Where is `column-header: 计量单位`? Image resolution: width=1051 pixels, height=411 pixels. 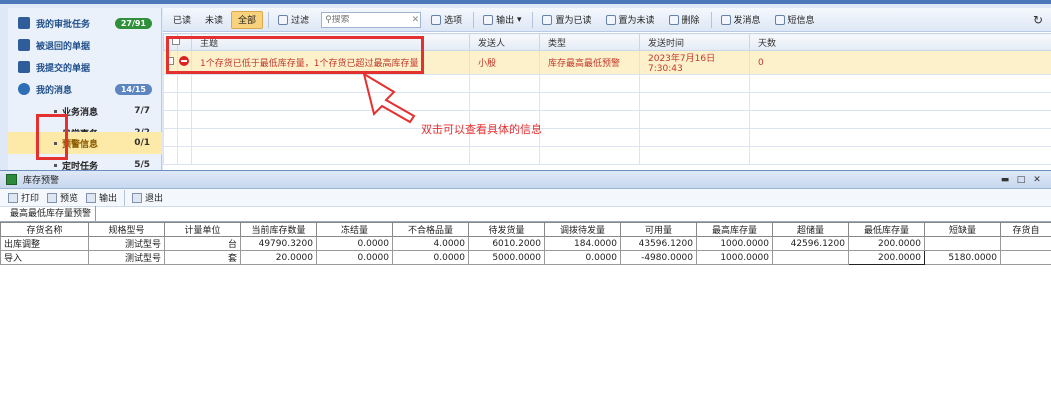 column-header: 计量单位 is located at coordinates (202, 229).